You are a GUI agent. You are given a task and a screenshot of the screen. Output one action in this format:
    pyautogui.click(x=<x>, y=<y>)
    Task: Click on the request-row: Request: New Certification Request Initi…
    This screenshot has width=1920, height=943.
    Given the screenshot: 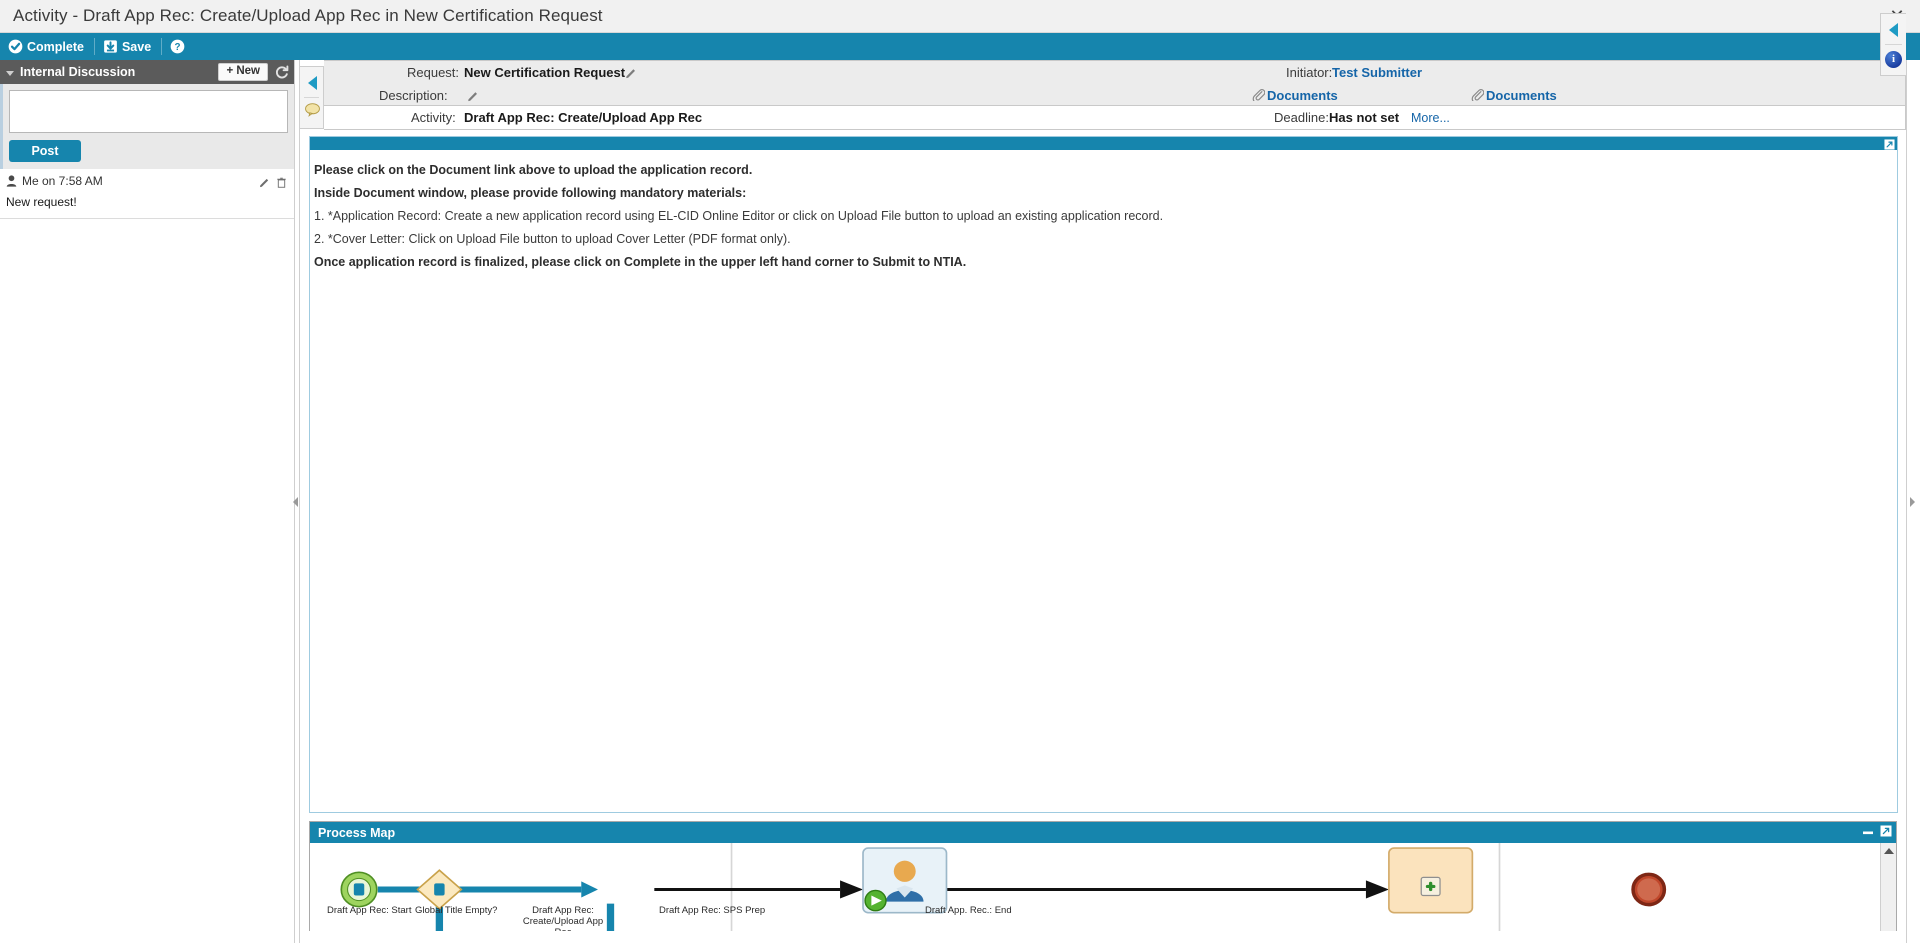 What is the action you would take?
    pyautogui.click(x=1114, y=72)
    